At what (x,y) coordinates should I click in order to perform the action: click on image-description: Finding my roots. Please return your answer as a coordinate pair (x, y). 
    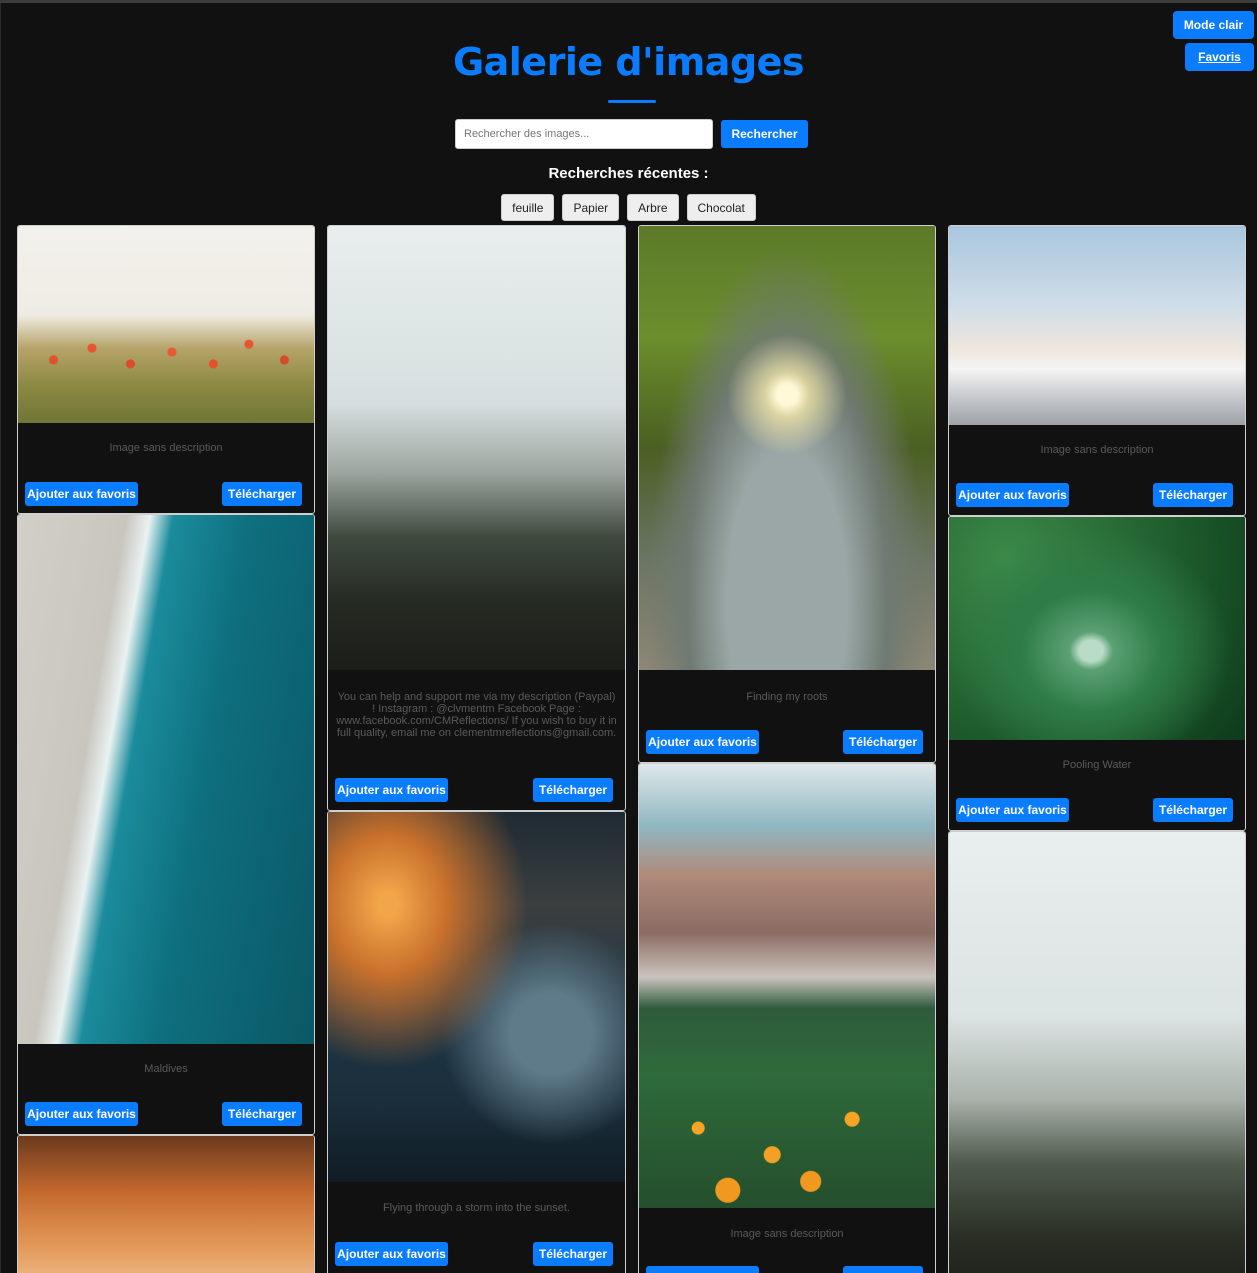
    Looking at the image, I should click on (787, 697).